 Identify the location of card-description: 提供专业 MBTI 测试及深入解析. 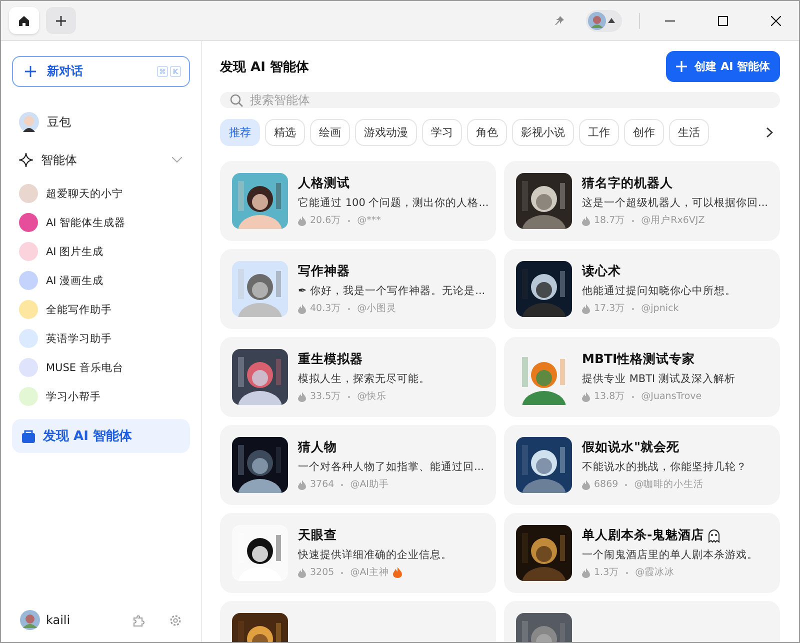
(659, 379).